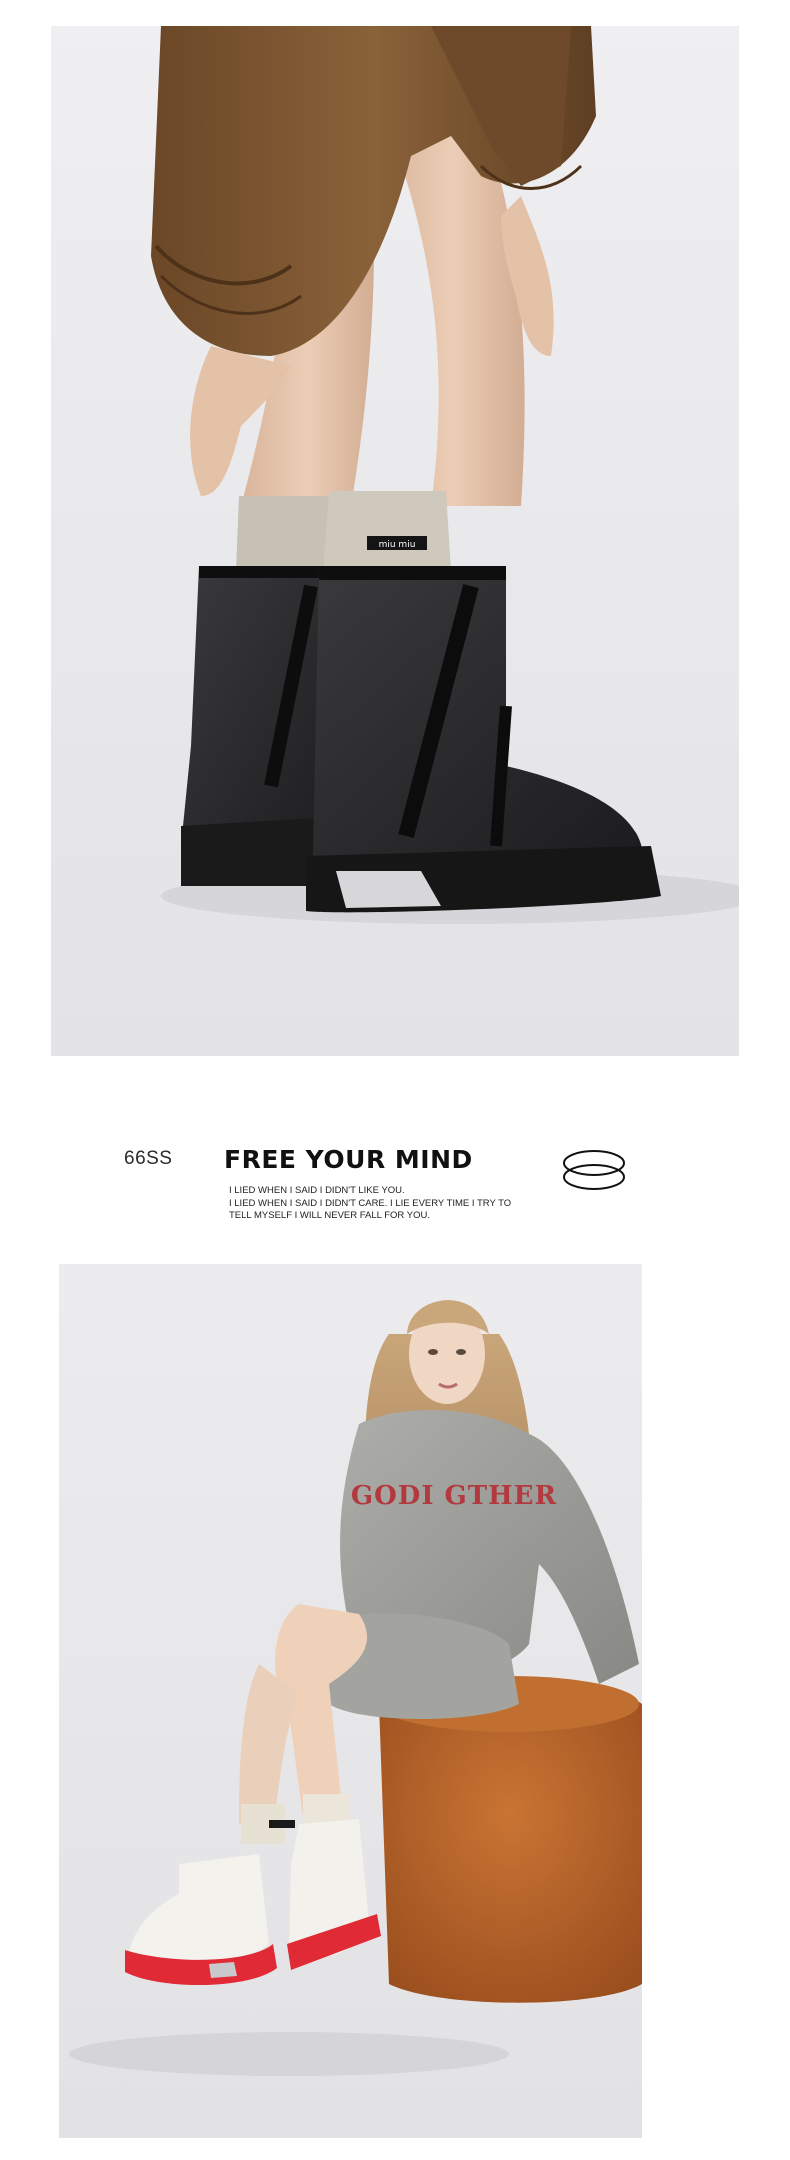 The height and width of the screenshot is (2160, 790). Describe the element at coordinates (454, 1496) in the screenshot. I see `sweater-print: GODI GTHER` at that location.